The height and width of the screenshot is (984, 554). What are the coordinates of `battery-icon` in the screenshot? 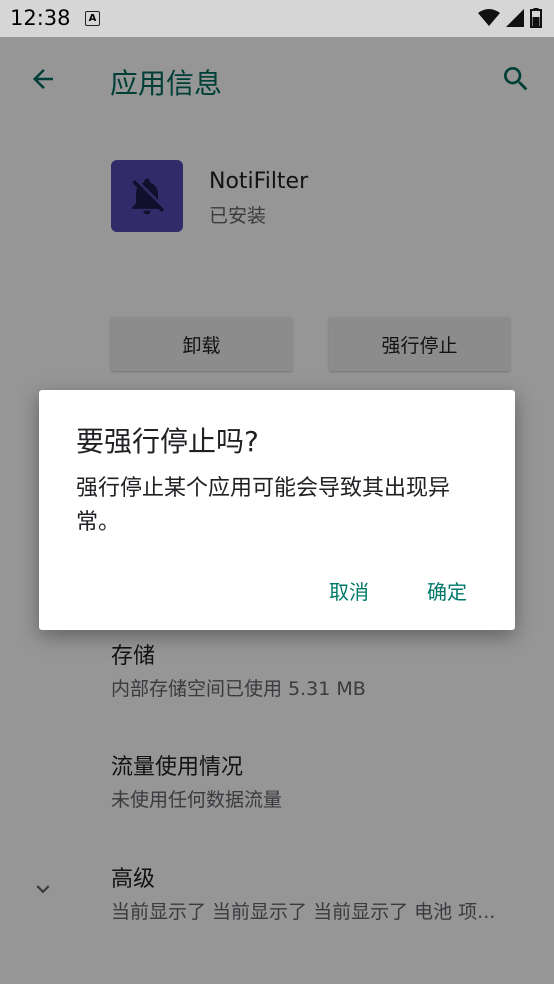 It's located at (536, 18).